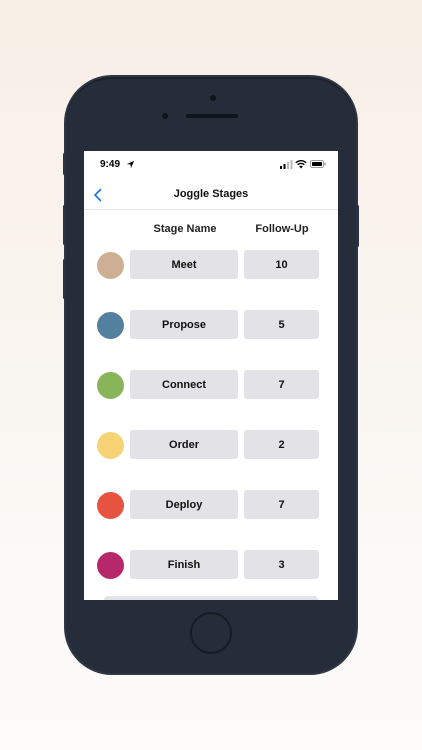  What do you see at coordinates (318, 164) in the screenshot?
I see `battery-icon` at bounding box center [318, 164].